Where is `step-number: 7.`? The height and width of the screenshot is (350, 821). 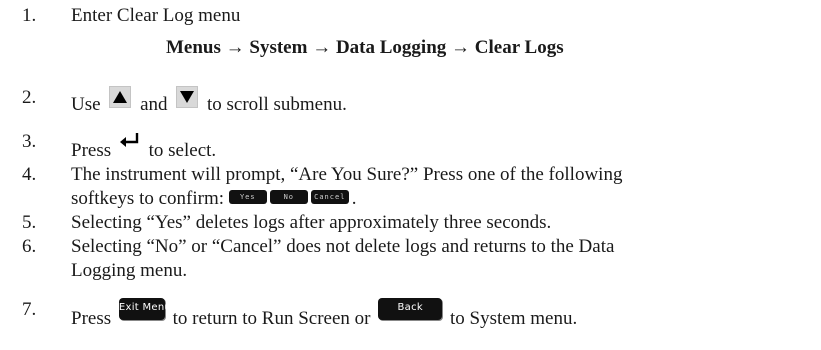
step-number: 7. is located at coordinates (29, 309).